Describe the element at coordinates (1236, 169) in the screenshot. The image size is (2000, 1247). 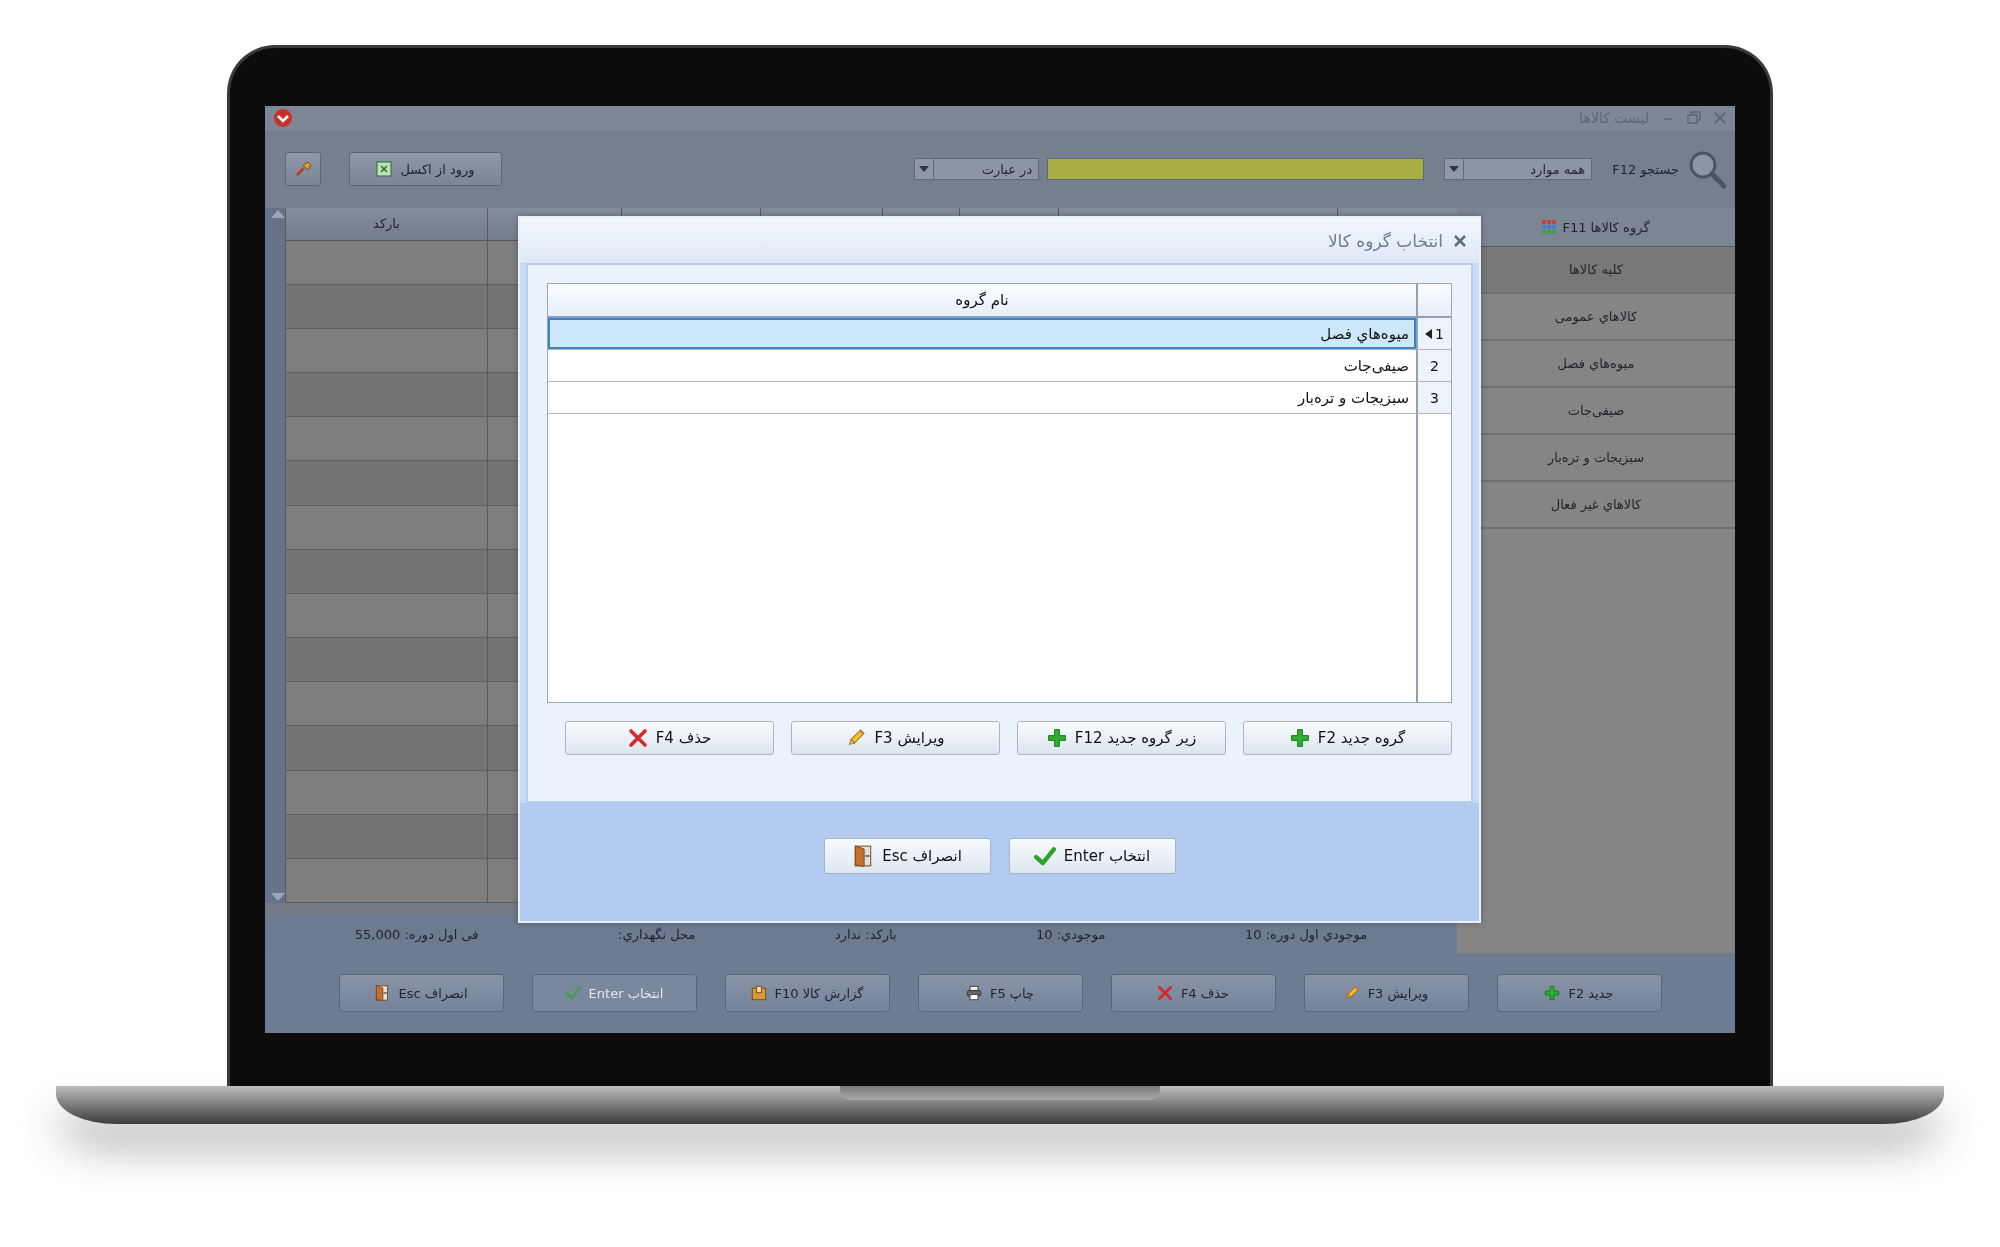
I see `search-field` at that location.